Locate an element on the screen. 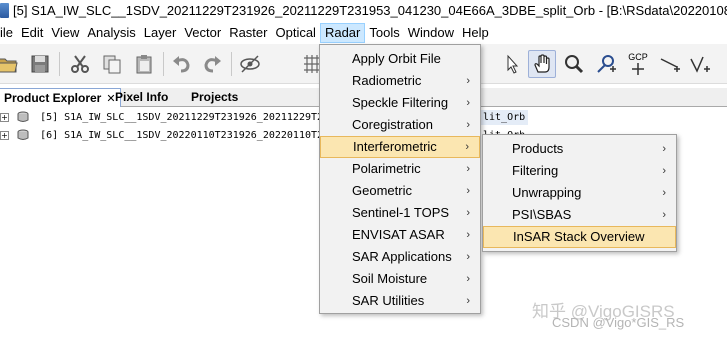 This screenshot has width=727, height=341. line-tool-icon is located at coordinates (670, 64).